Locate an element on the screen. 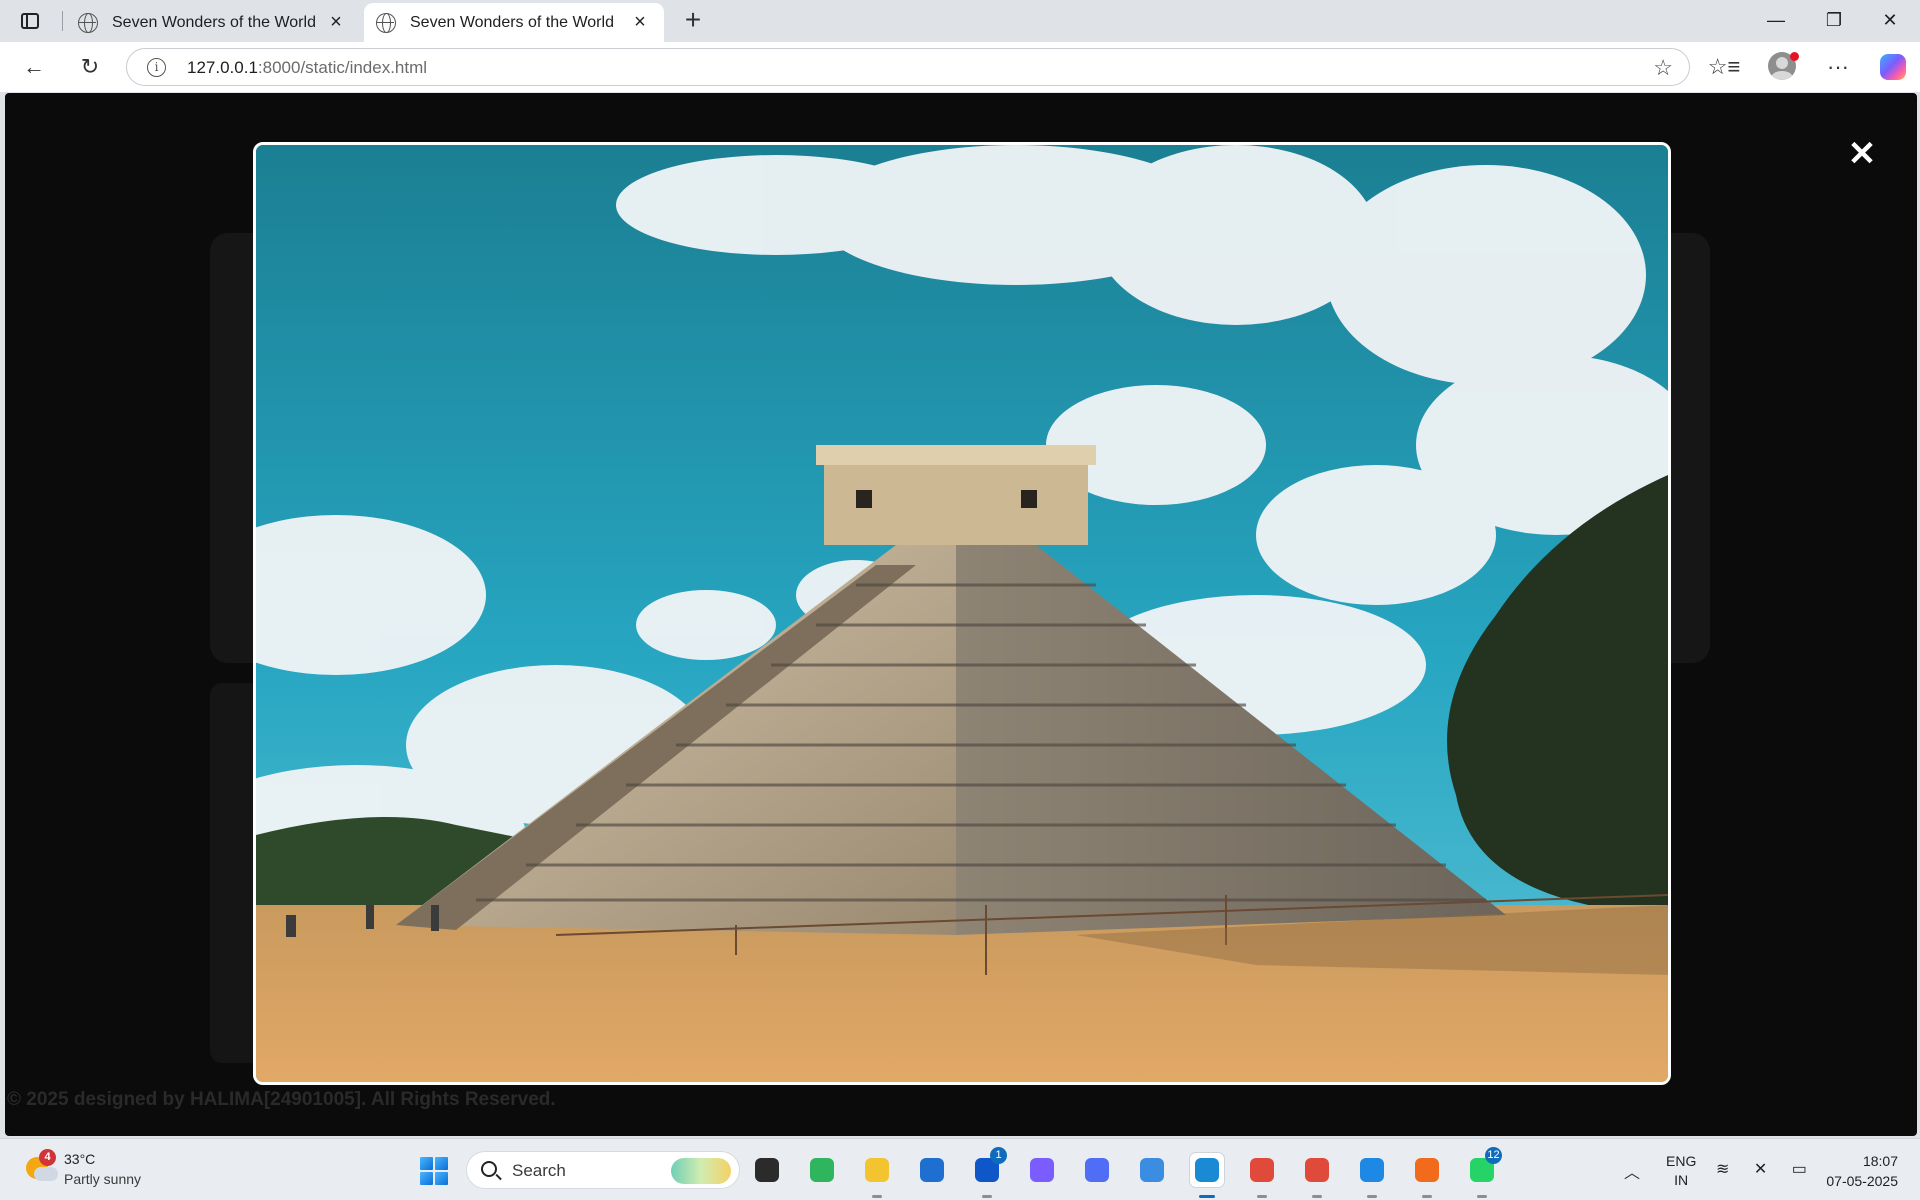 The image size is (1920, 1200). chrome-2-icon is located at coordinates (1317, 1170).